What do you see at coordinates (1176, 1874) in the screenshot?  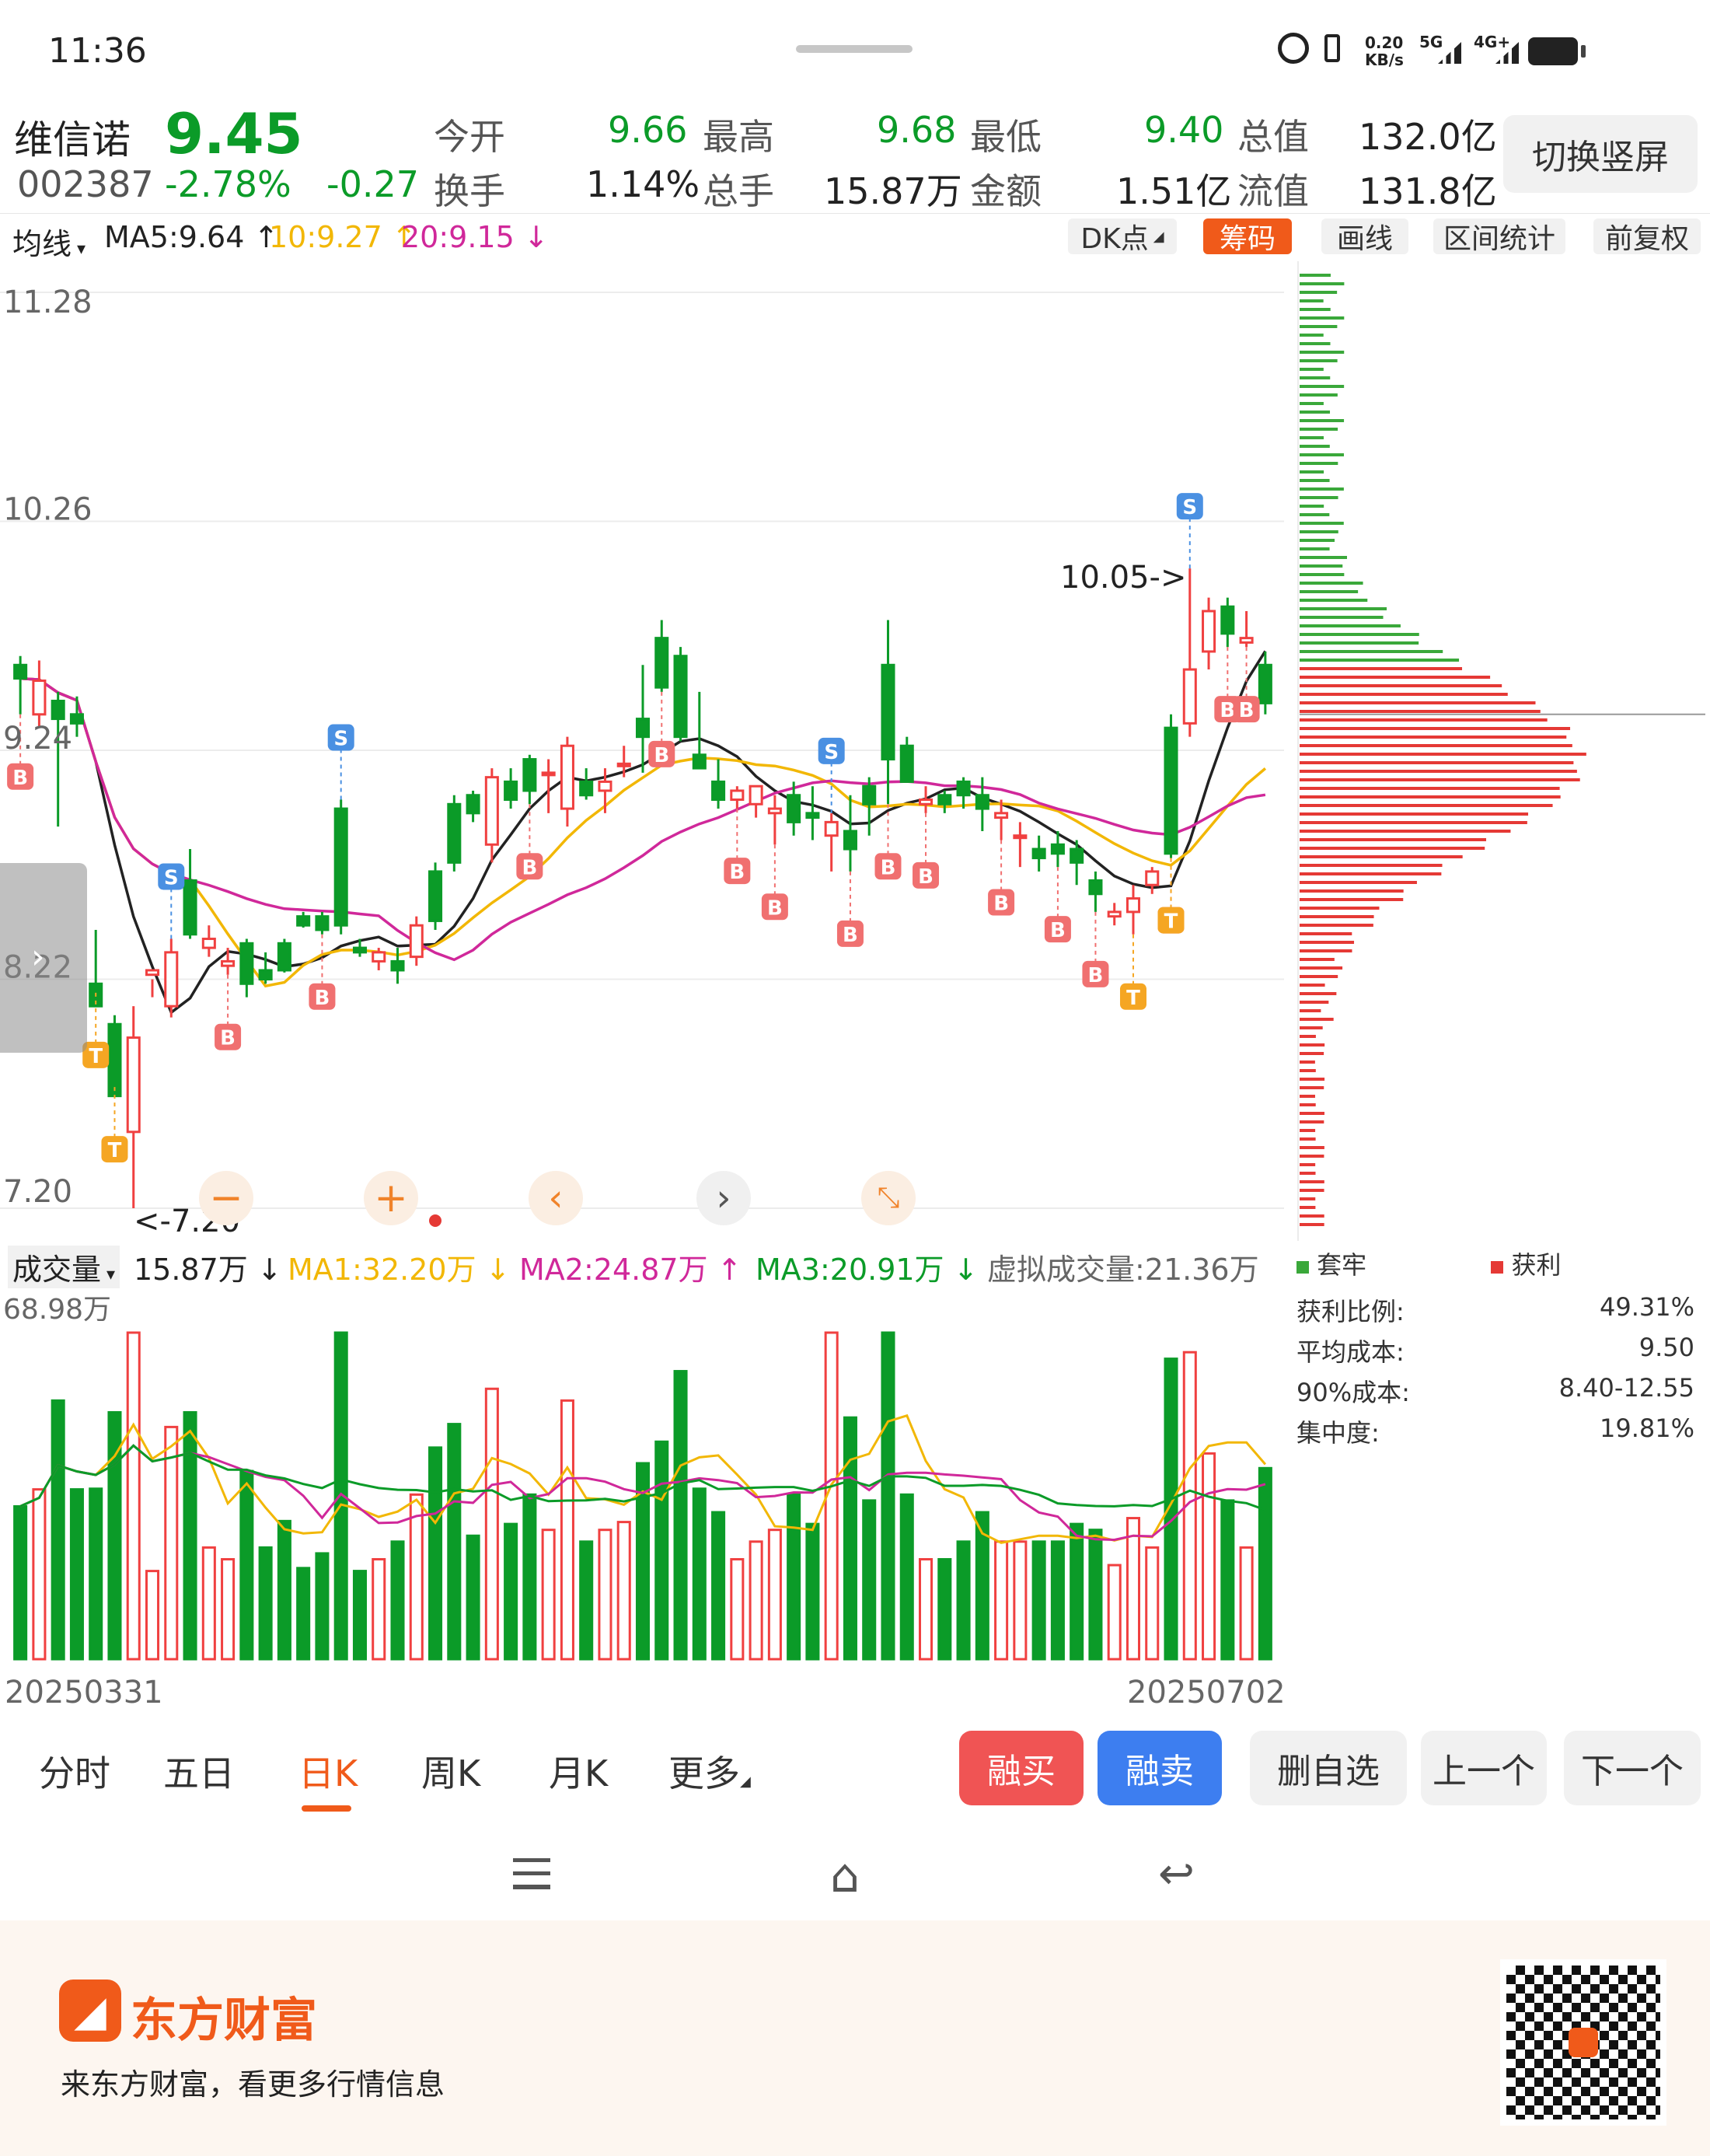 I see `back-icon: ↩` at bounding box center [1176, 1874].